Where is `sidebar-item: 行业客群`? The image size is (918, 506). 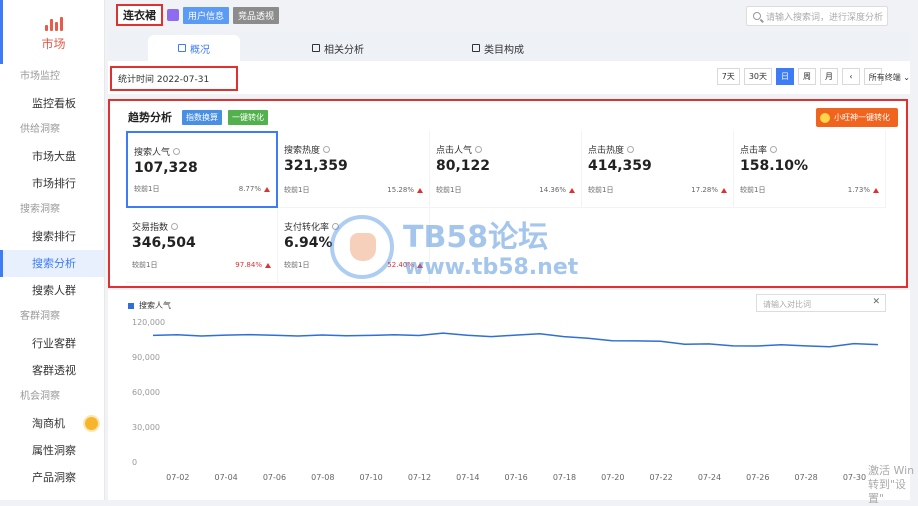 sidebar-item: 行业客群 is located at coordinates (52, 343).